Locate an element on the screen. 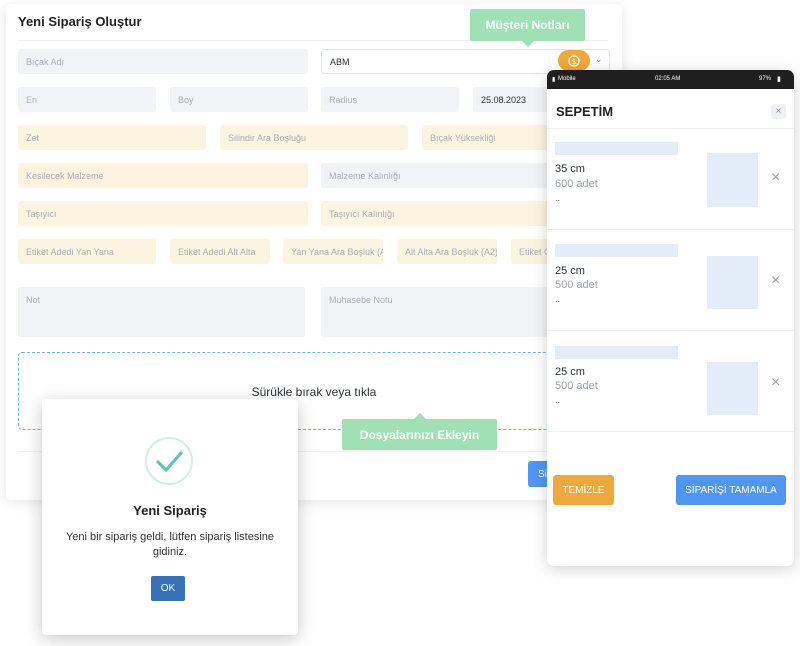 Image resolution: width=800 pixels, height=646 pixels. label-count-side-input: Etiket Adedi Yan Yana is located at coordinates (87, 251).